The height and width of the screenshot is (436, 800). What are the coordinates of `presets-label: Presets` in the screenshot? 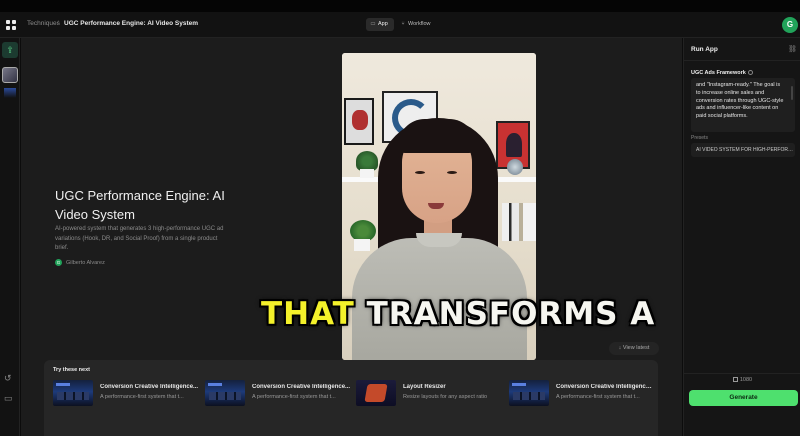 It's located at (699, 138).